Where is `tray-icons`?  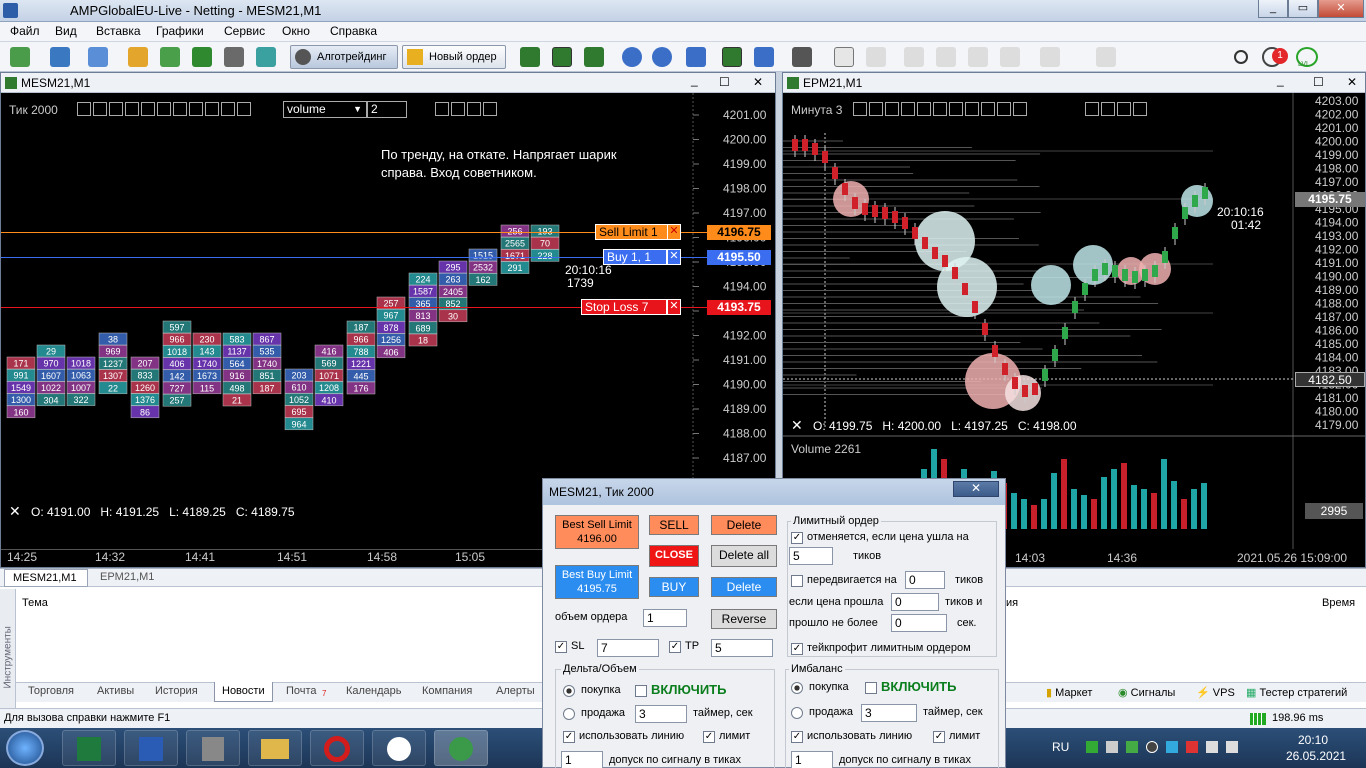 tray-icons is located at coordinates (1166, 748).